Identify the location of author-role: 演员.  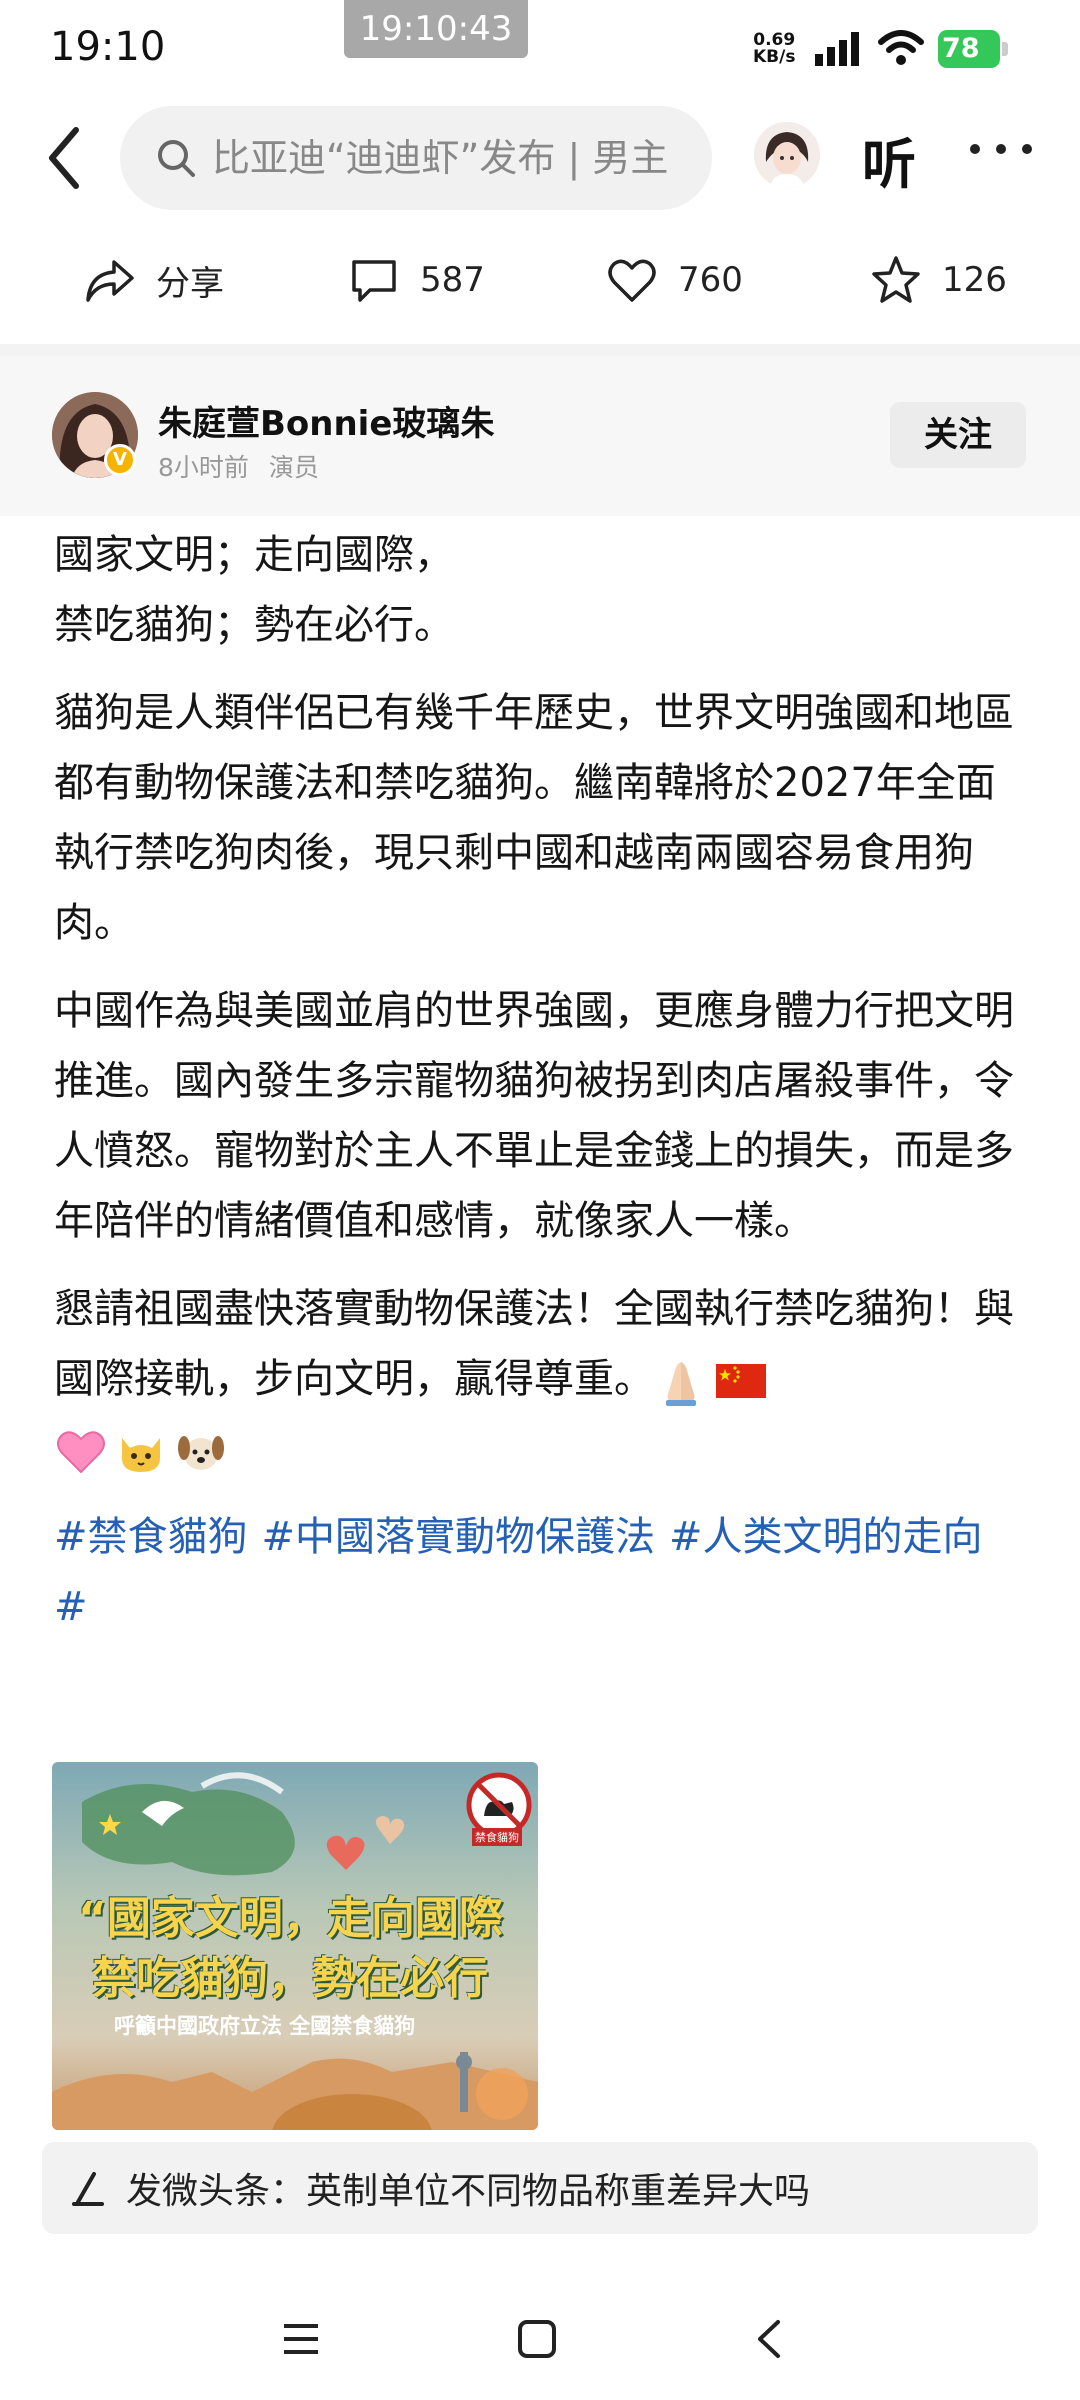
(293, 467).